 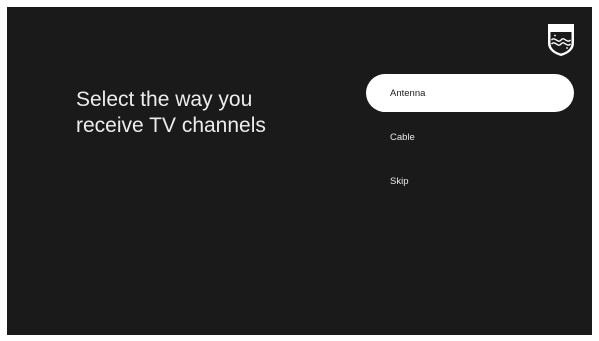 I want to click on page-title: Select the way you receive TV channels, so click(x=171, y=112).